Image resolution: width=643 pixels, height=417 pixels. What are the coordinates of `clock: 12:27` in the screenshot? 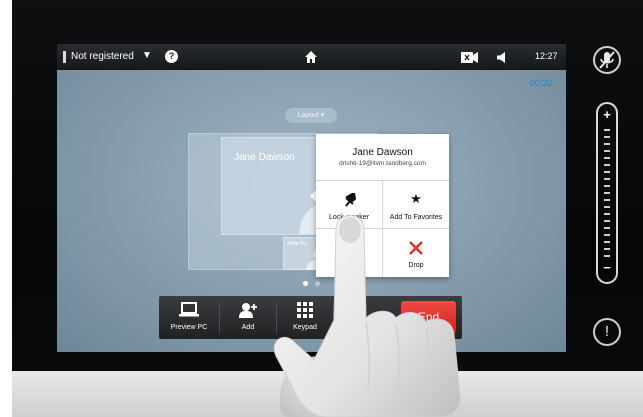 It's located at (546, 56).